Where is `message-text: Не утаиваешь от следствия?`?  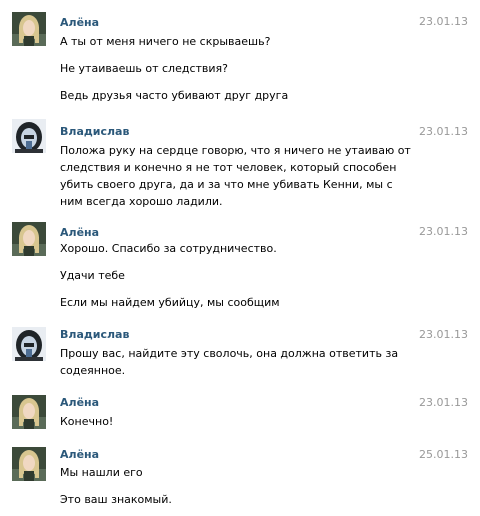
message-text: Не утаиваешь от следствия? is located at coordinates (144, 68).